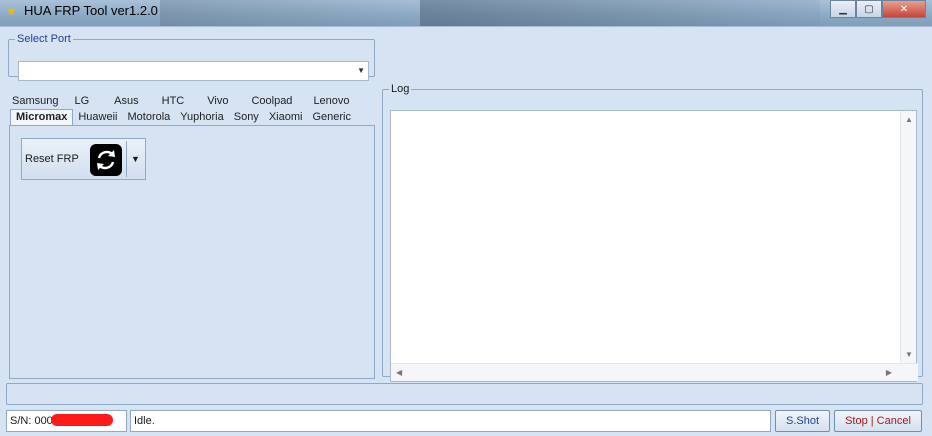 The width and height of the screenshot is (932, 436). What do you see at coordinates (126, 159) in the screenshot?
I see `split-divider` at bounding box center [126, 159].